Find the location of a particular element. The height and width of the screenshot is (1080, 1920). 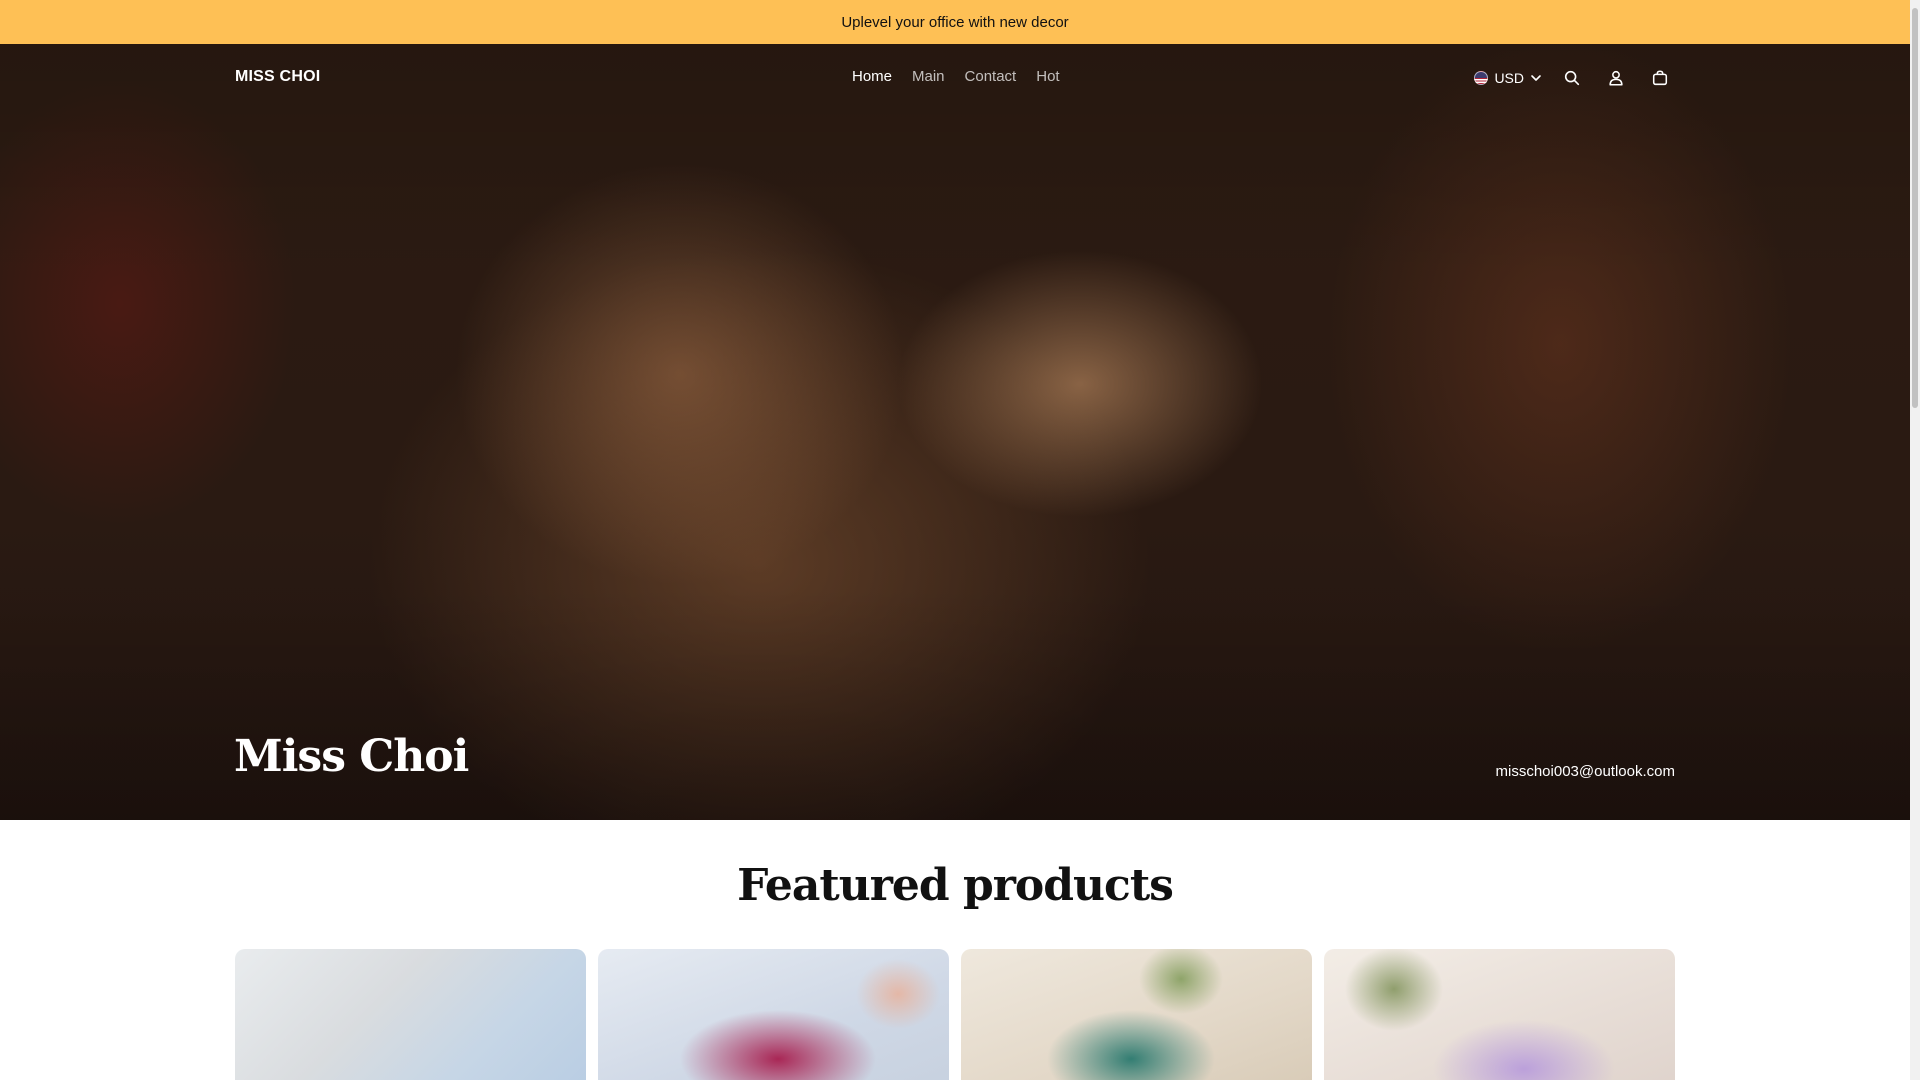

hero-title: Miss Choi is located at coordinates (351, 756).